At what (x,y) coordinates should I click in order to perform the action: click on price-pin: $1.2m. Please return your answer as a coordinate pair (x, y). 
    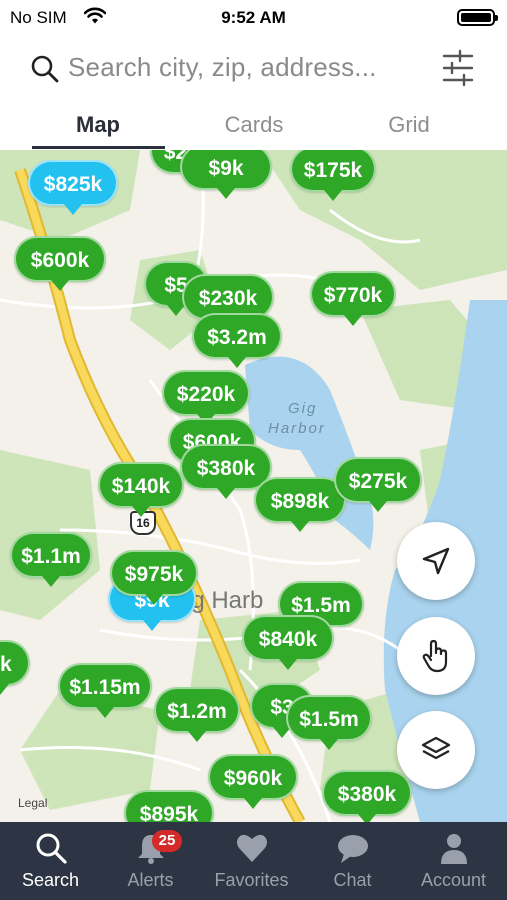
    Looking at the image, I should click on (197, 714).